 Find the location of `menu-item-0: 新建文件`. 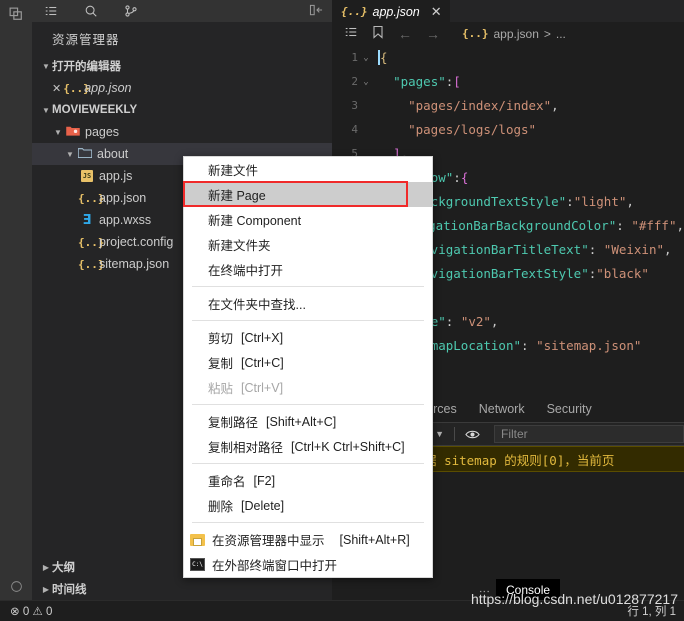

menu-item-0: 新建文件 is located at coordinates (308, 169).